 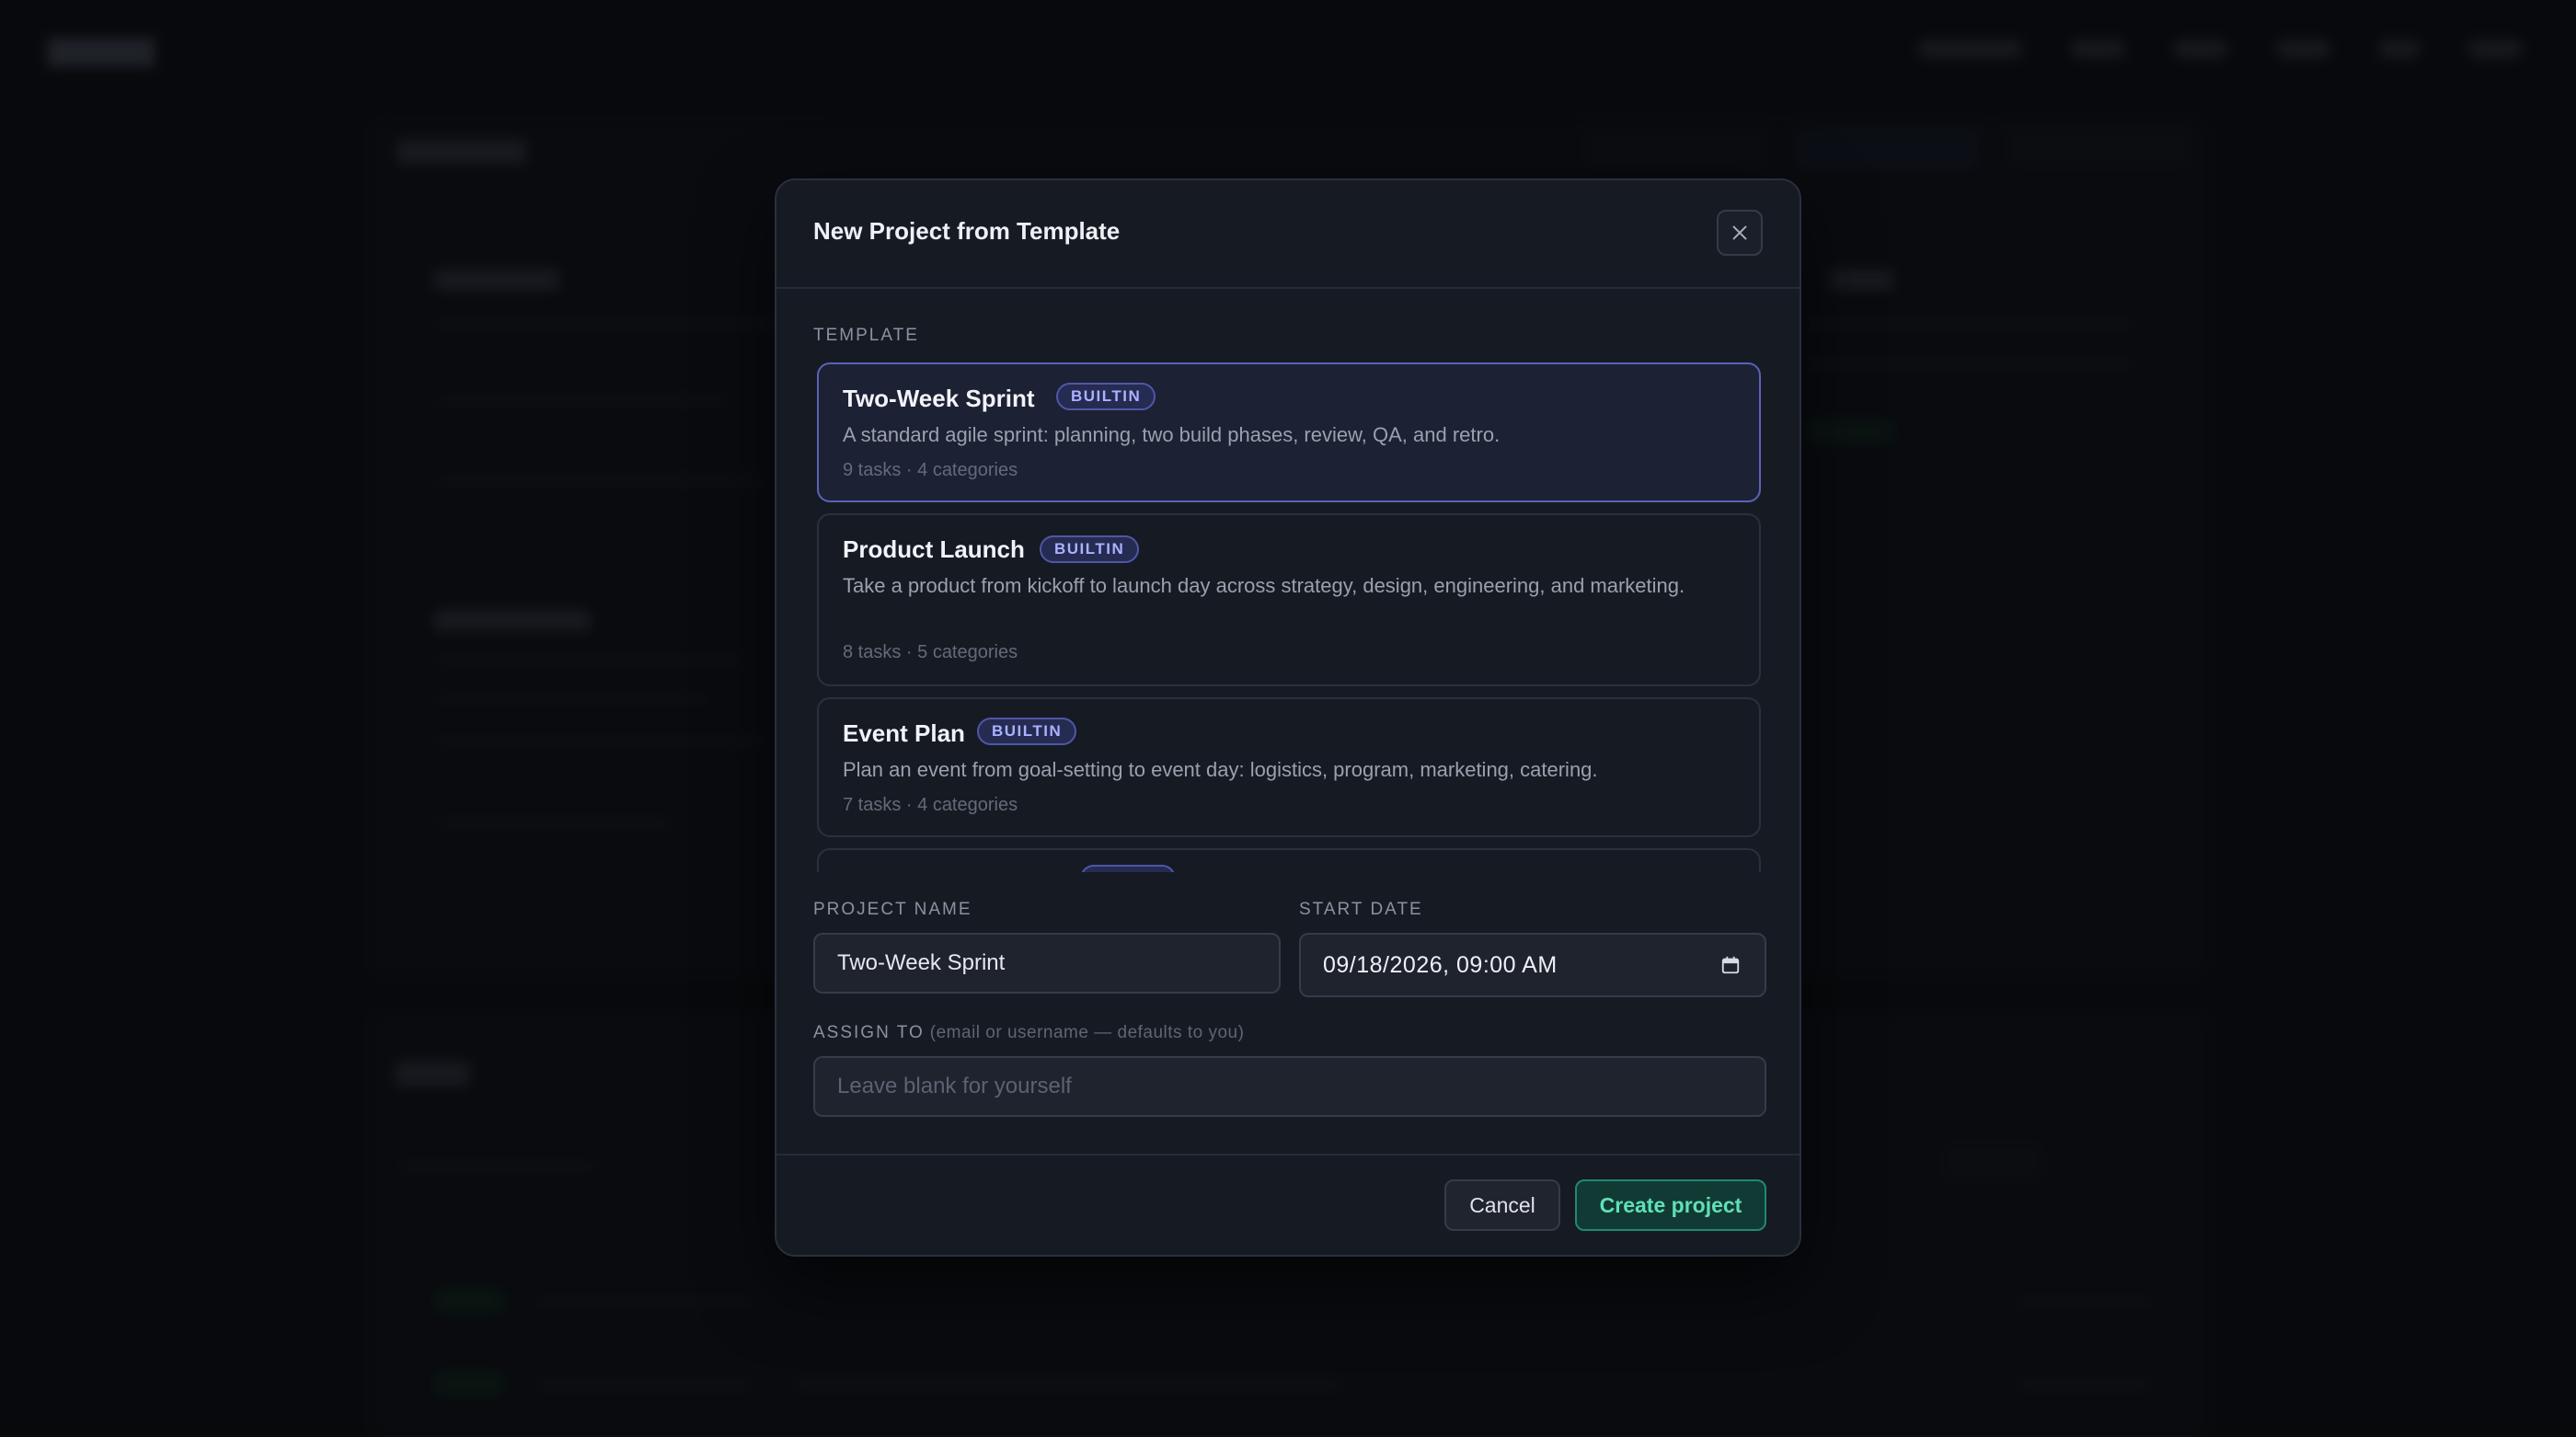 What do you see at coordinates (1288, 234) in the screenshot?
I see `modal-header: New Project from Template` at bounding box center [1288, 234].